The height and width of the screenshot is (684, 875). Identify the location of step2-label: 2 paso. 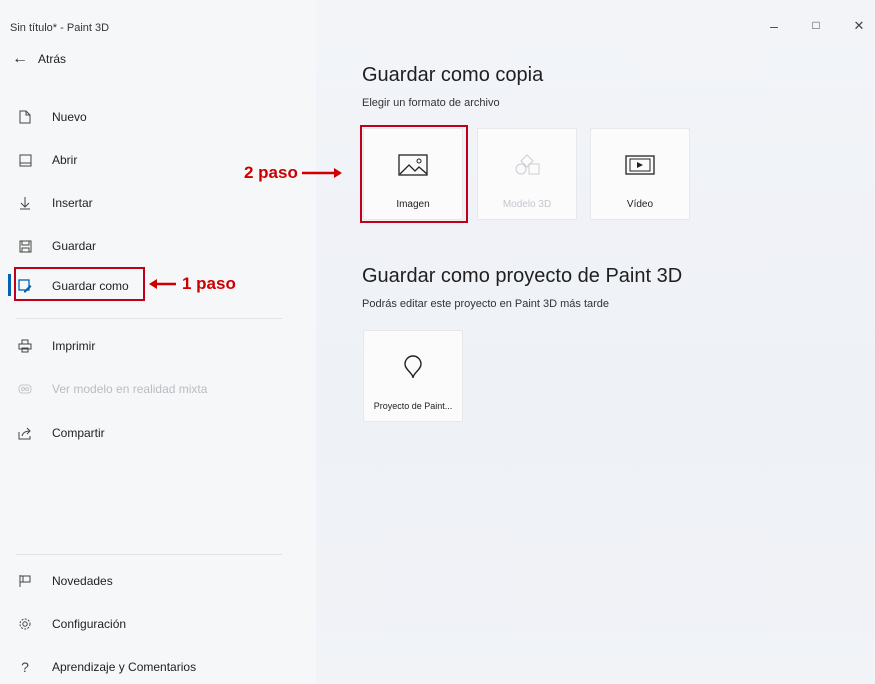
(271, 172).